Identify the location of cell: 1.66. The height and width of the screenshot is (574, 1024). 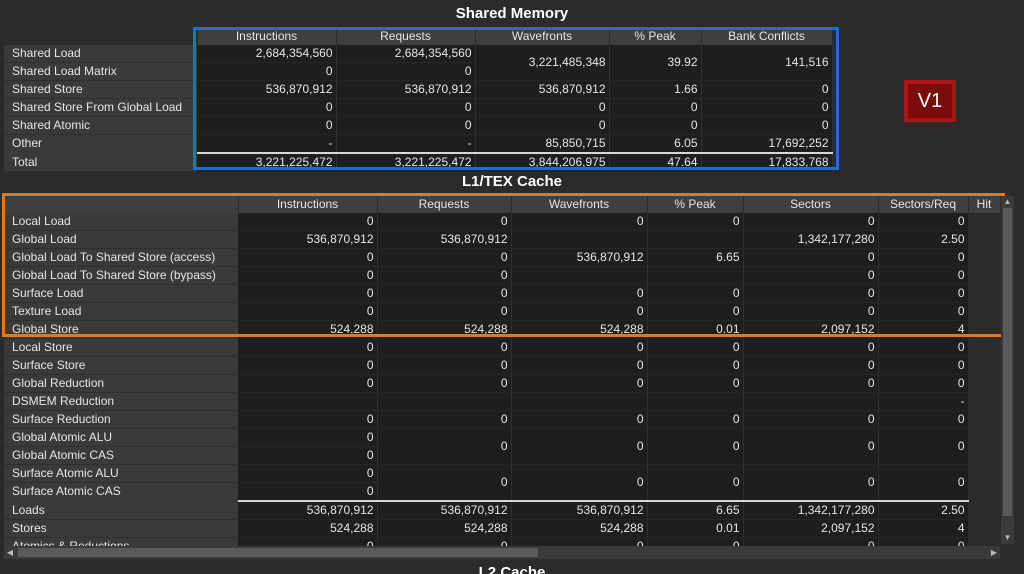
(655, 89).